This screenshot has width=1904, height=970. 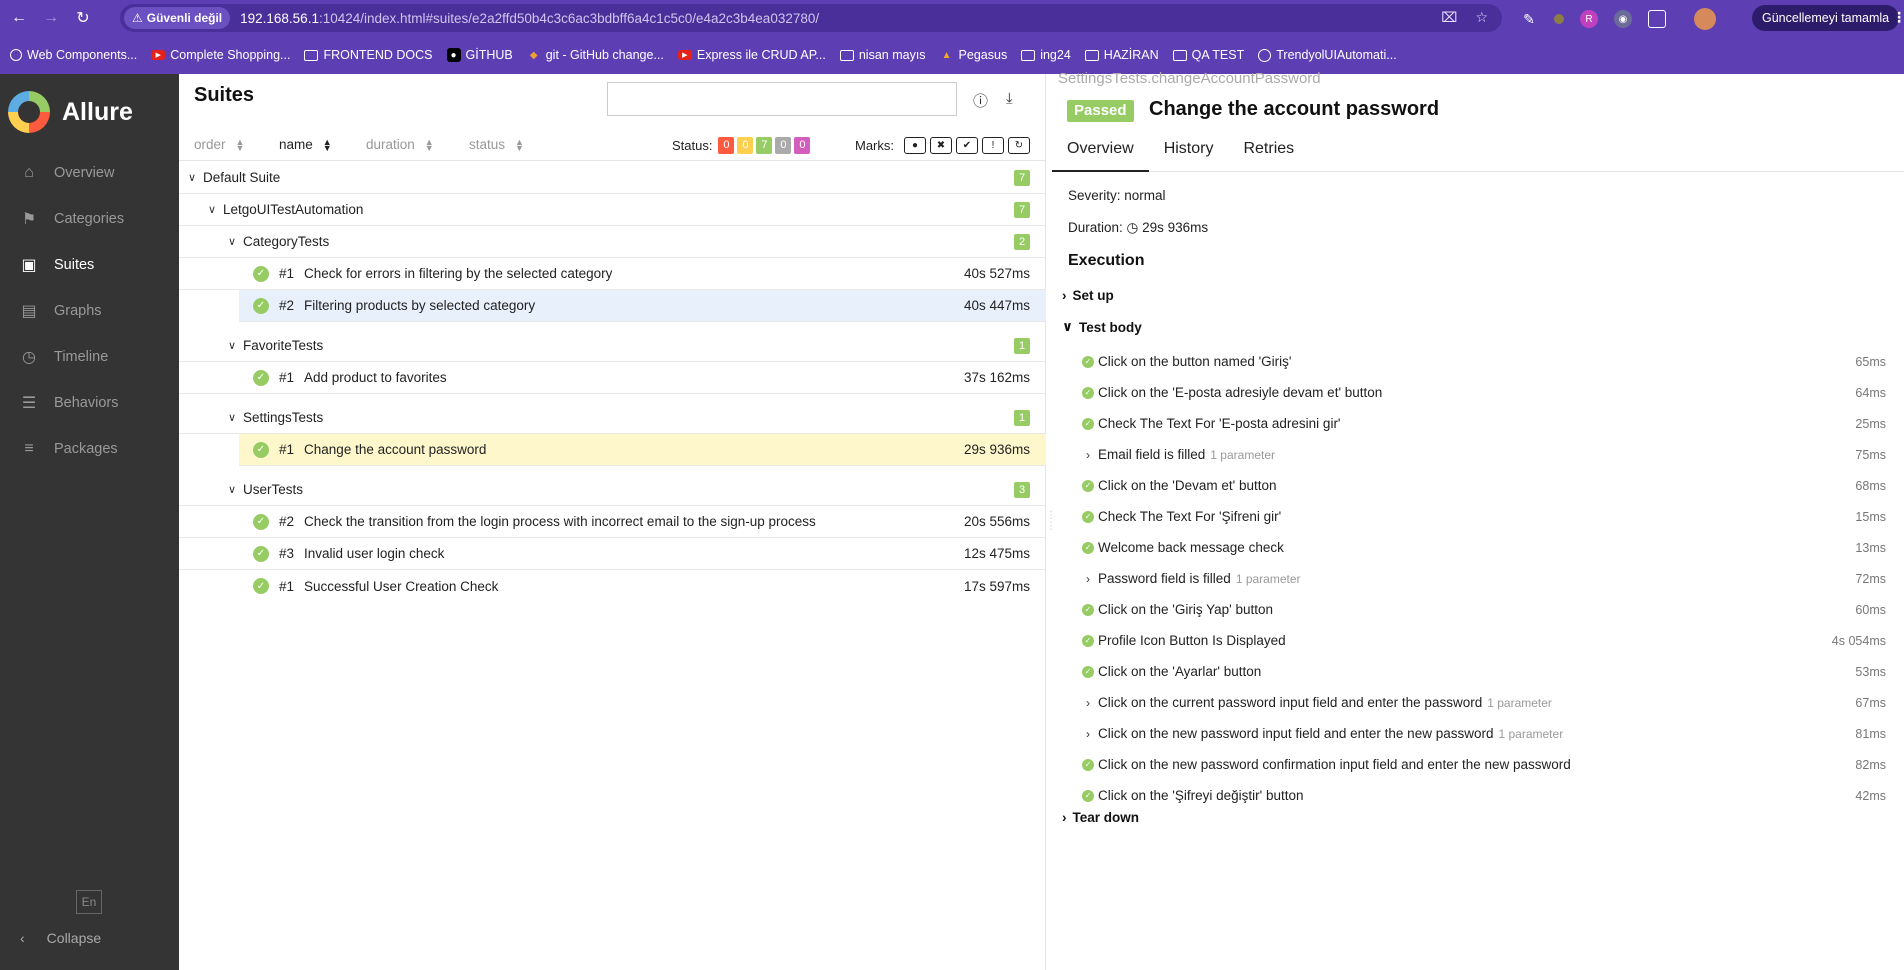 I want to click on tab-retries: Retries, so click(x=1268, y=153).